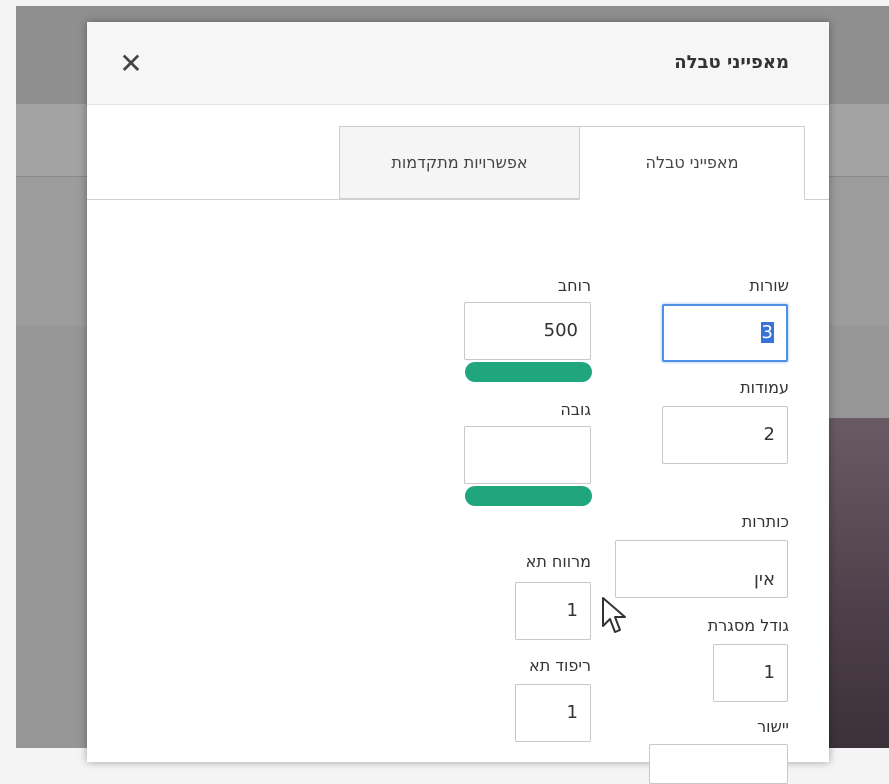 Image resolution: width=889 pixels, height=784 pixels. I want to click on border-size-label: גודל מסגרת, so click(748, 625).